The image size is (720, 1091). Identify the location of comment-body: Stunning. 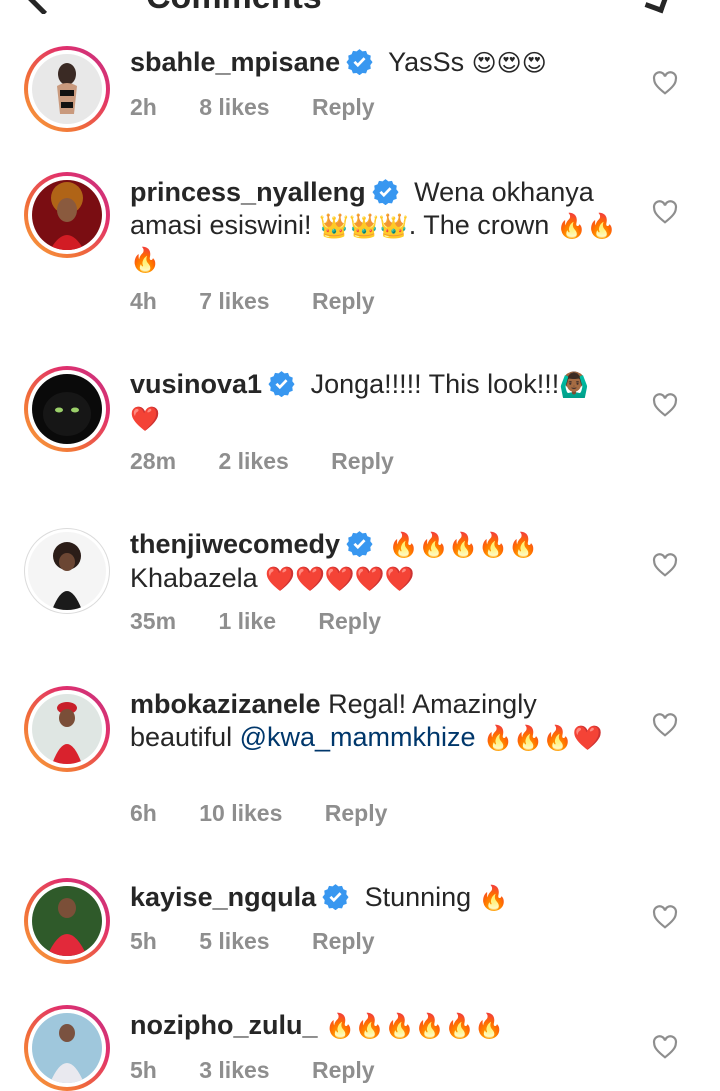
(421, 897).